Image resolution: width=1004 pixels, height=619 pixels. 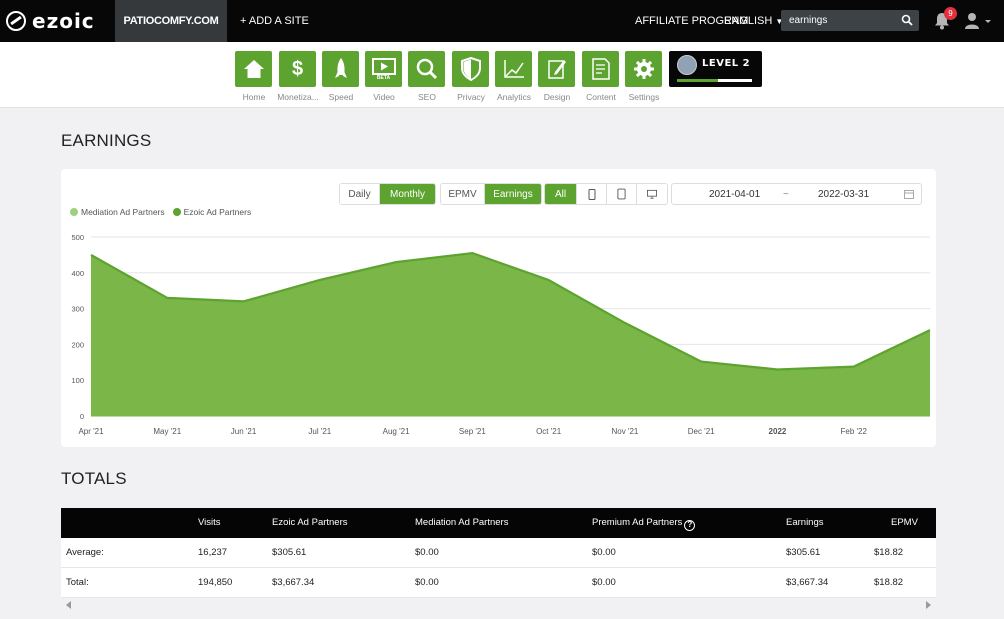 I want to click on home-icon, so click(x=253, y=69).